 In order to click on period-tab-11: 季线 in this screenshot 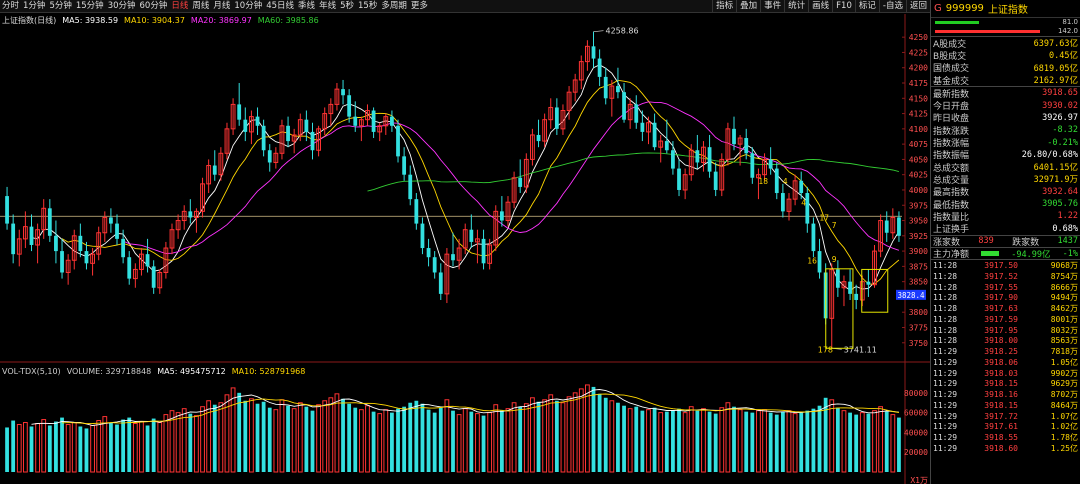, I will do `click(306, 6)`.